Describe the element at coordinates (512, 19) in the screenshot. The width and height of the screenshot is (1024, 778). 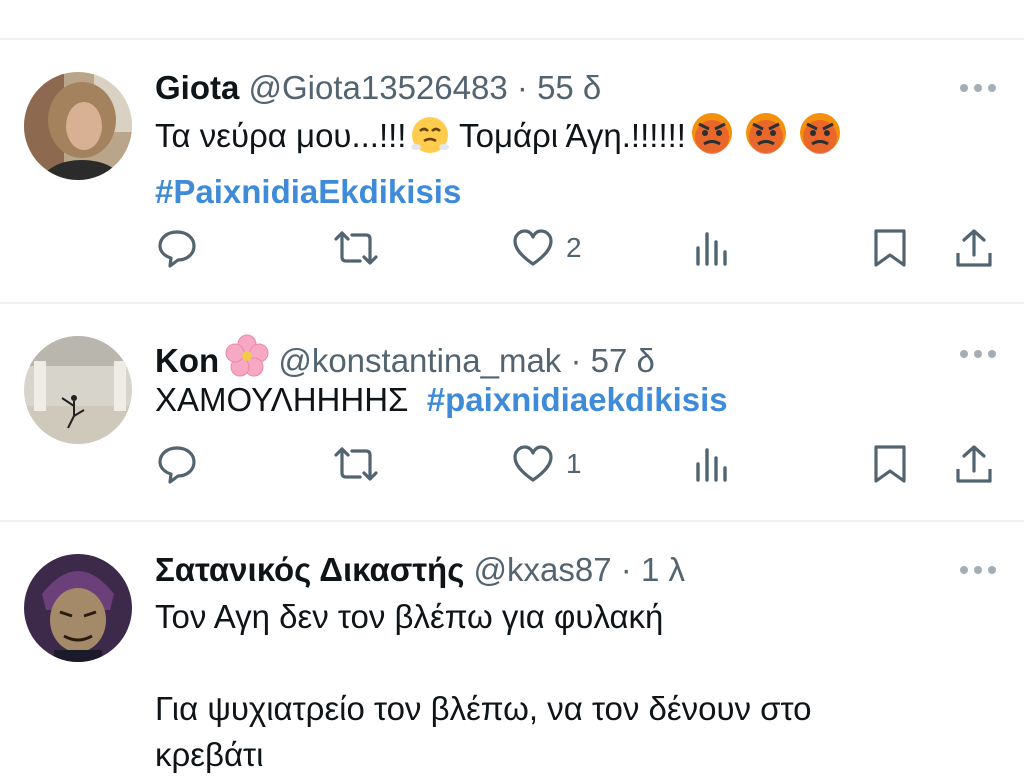
I see `previous-tweet-stub` at that location.